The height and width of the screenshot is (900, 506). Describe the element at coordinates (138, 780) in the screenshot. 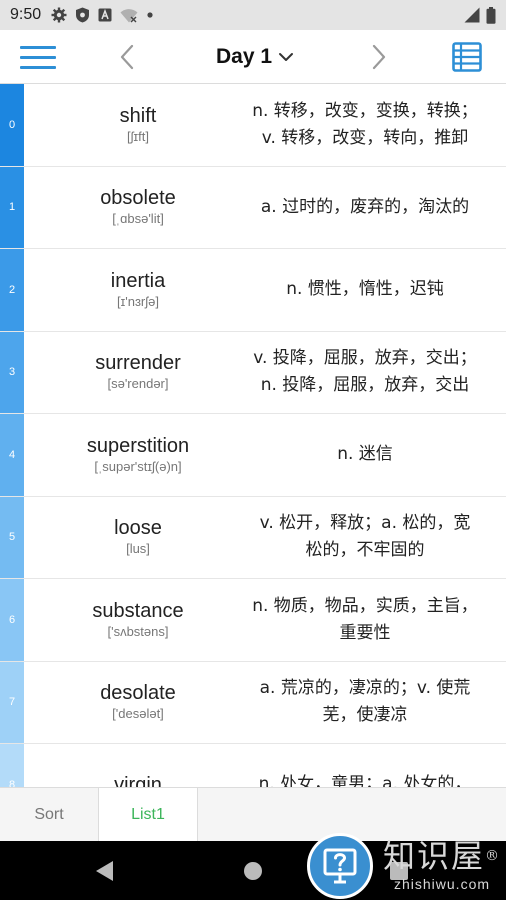

I see `word-text: virgin` at that location.